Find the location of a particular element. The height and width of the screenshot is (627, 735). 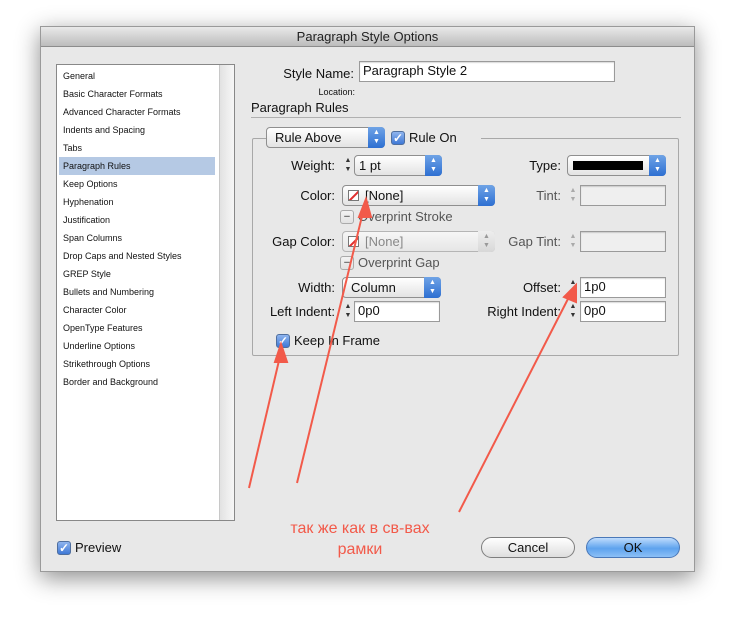

sidebar-item-strikethrough-options: Strikethrough Options is located at coordinates (137, 364).